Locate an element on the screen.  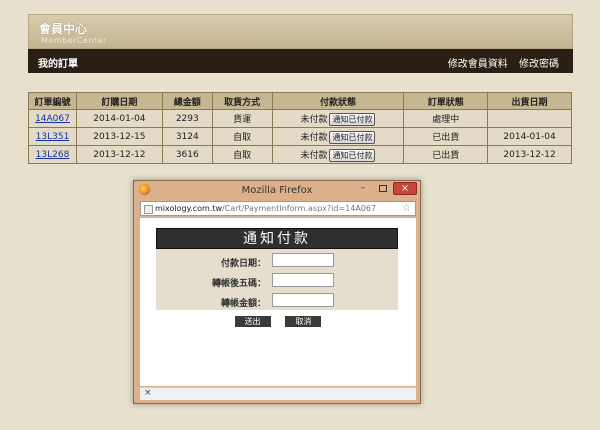
order-id-cell: 14A067 is located at coordinates (52, 118).